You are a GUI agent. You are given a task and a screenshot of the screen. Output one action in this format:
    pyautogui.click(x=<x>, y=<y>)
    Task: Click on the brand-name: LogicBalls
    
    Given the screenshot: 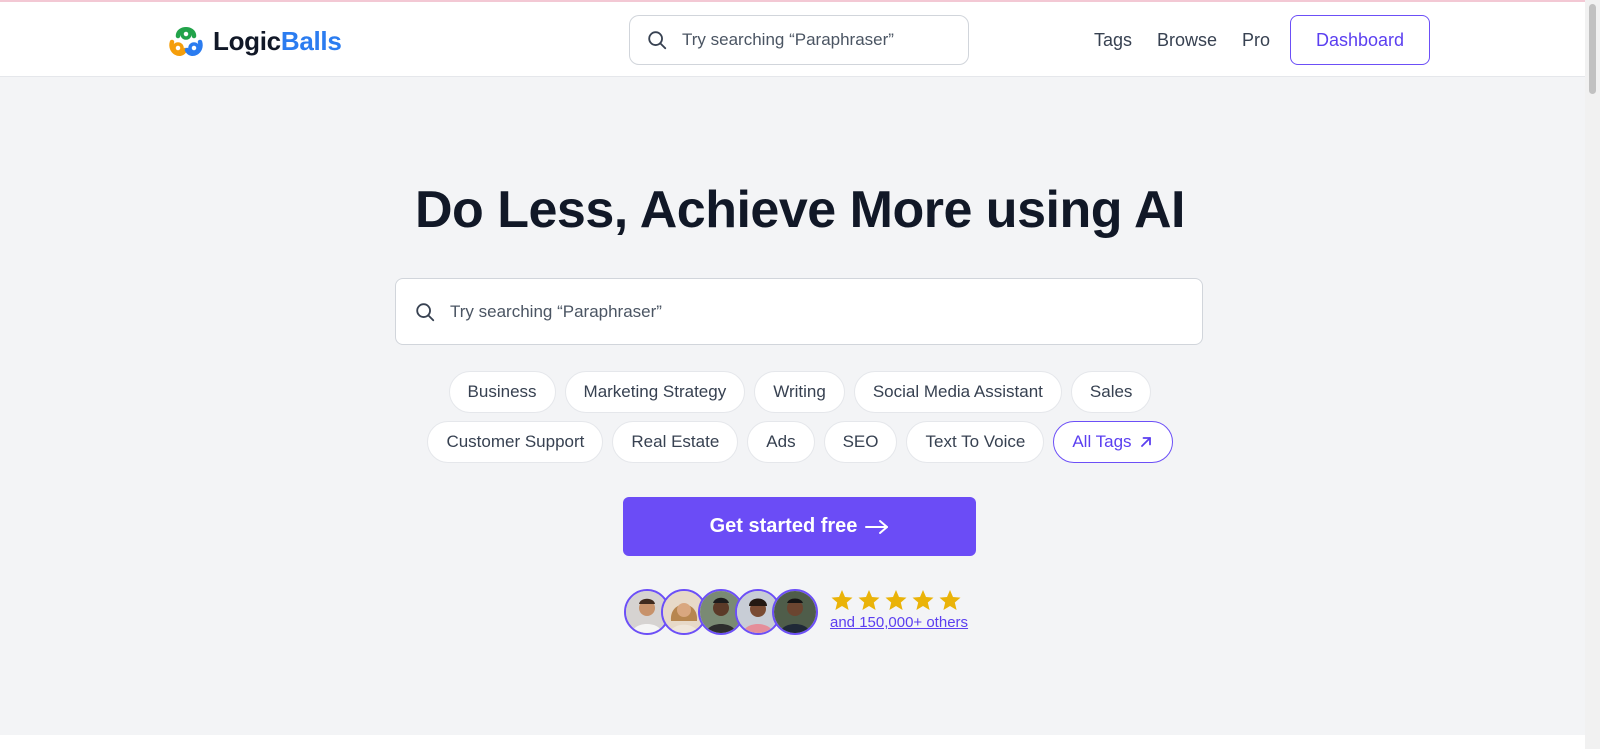 What is the action you would take?
    pyautogui.click(x=277, y=41)
    